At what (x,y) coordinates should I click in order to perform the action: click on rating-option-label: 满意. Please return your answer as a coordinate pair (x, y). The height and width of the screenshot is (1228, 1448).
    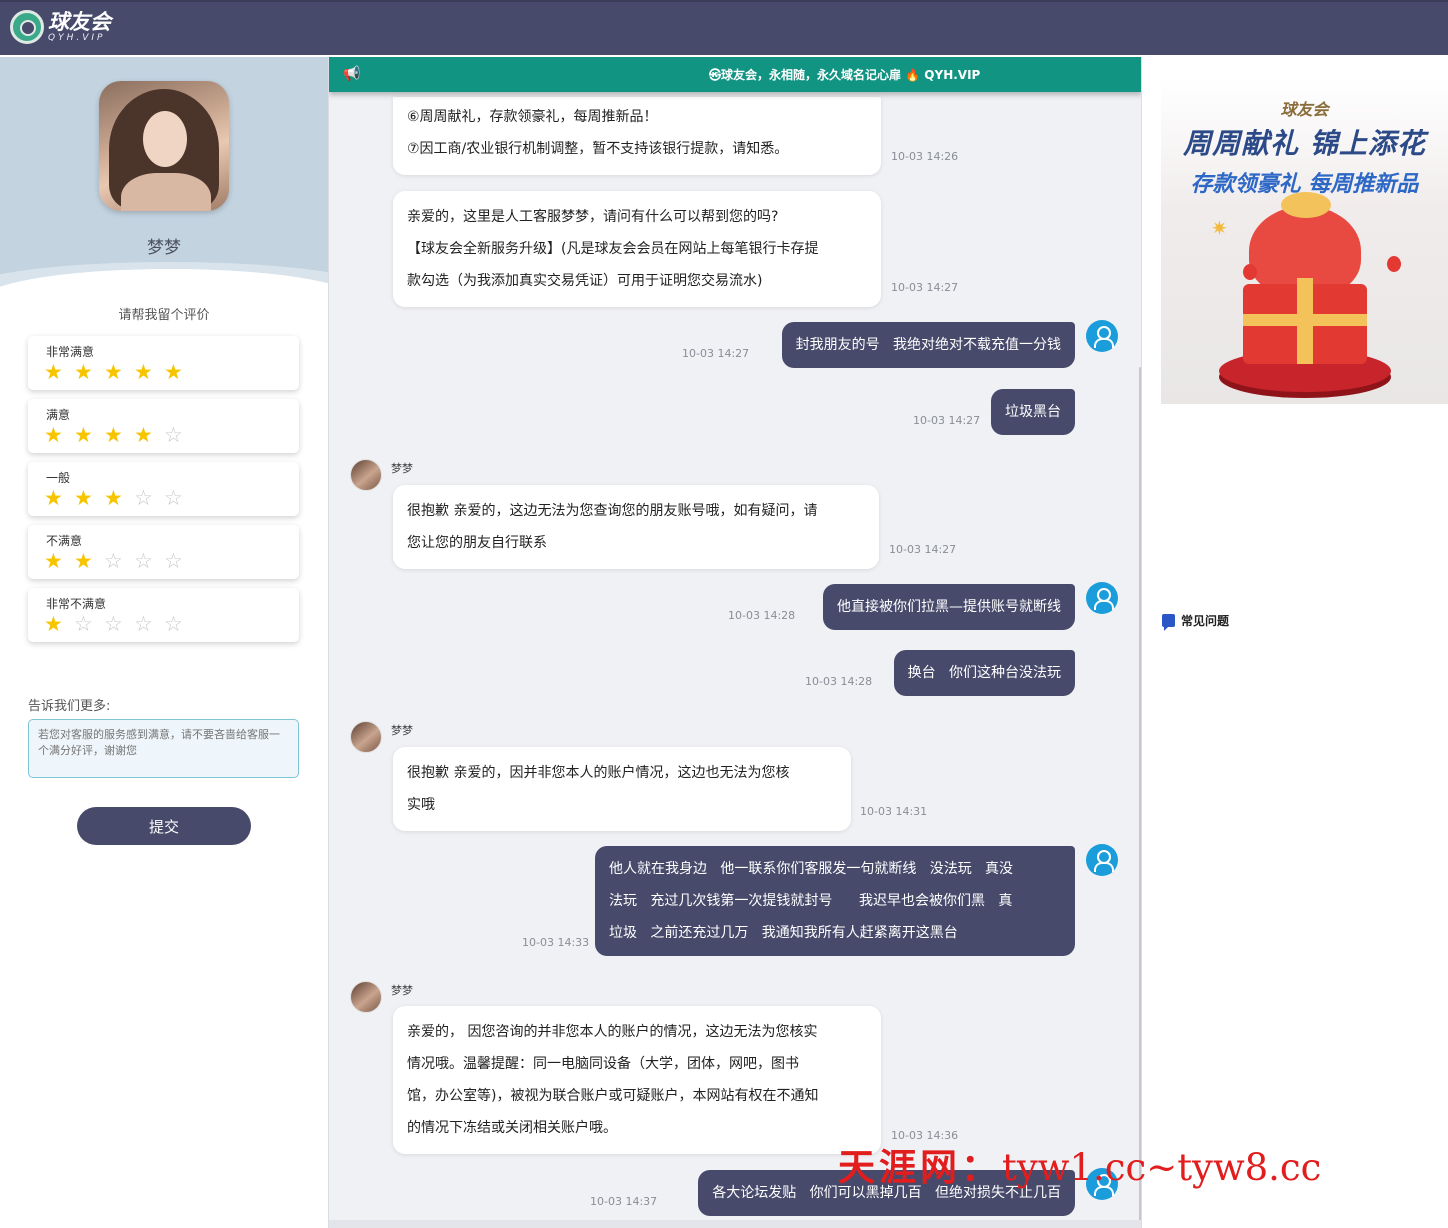
    Looking at the image, I should click on (58, 415).